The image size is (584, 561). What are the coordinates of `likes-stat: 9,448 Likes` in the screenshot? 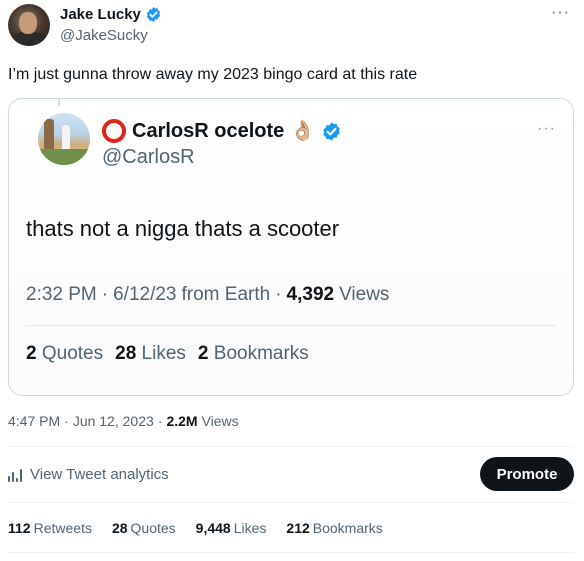 It's located at (231, 528).